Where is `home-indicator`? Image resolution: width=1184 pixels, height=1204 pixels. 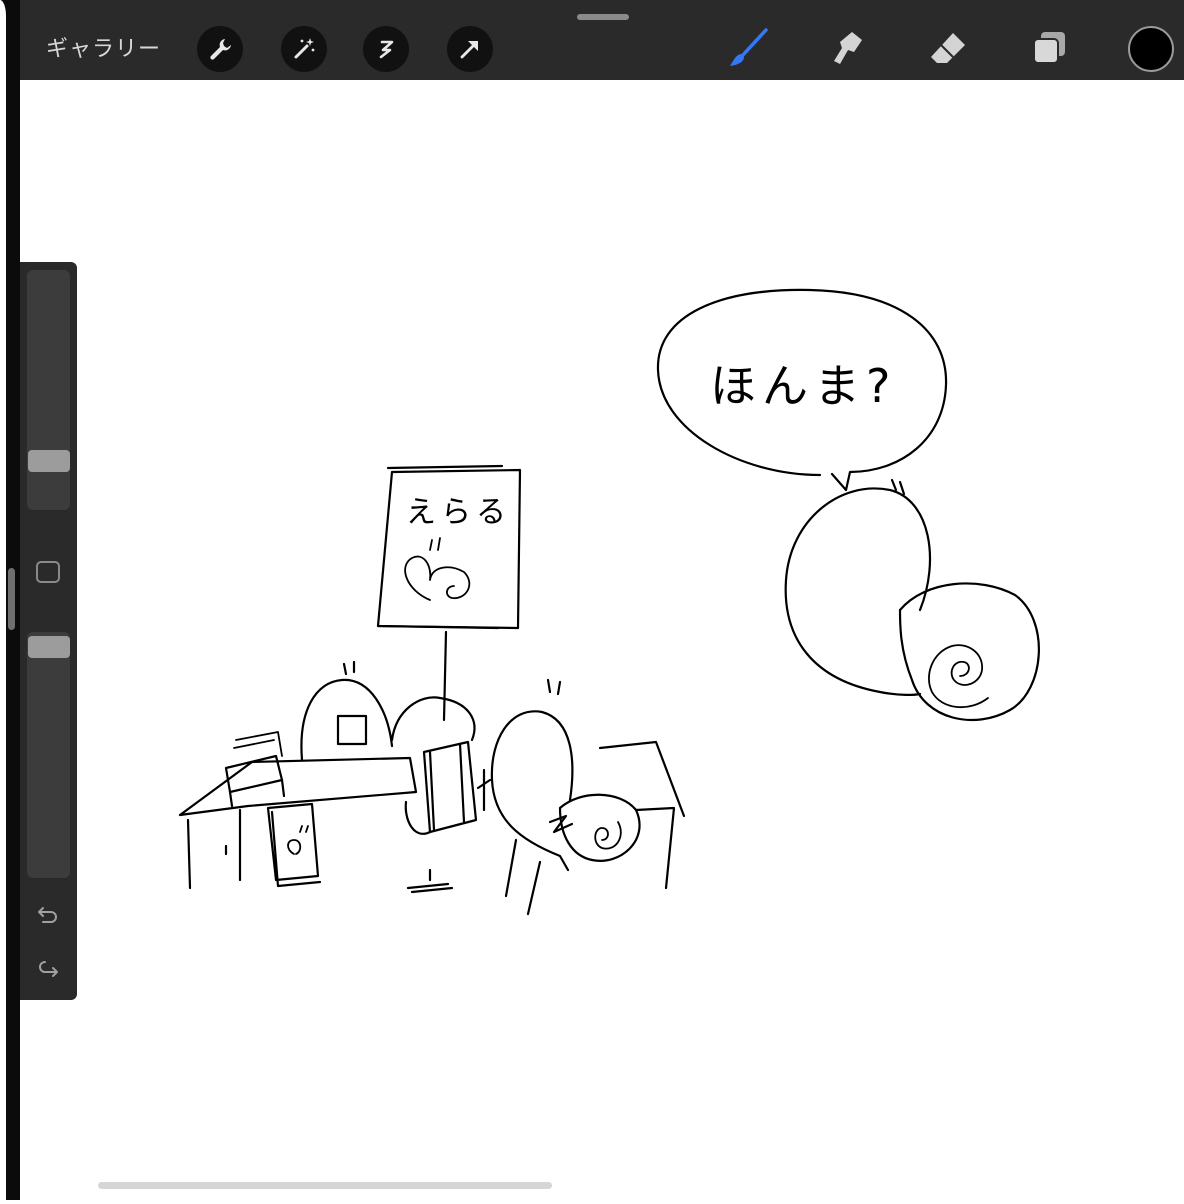 home-indicator is located at coordinates (325, 1185).